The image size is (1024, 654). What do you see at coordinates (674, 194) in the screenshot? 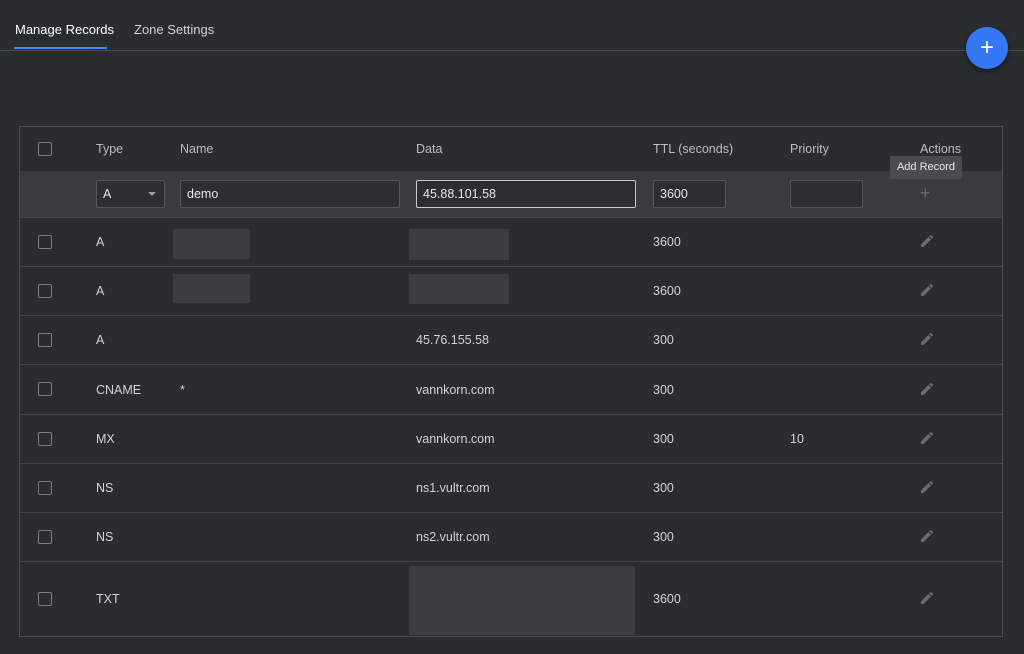
I see `ttl-input-value: 3600` at bounding box center [674, 194].